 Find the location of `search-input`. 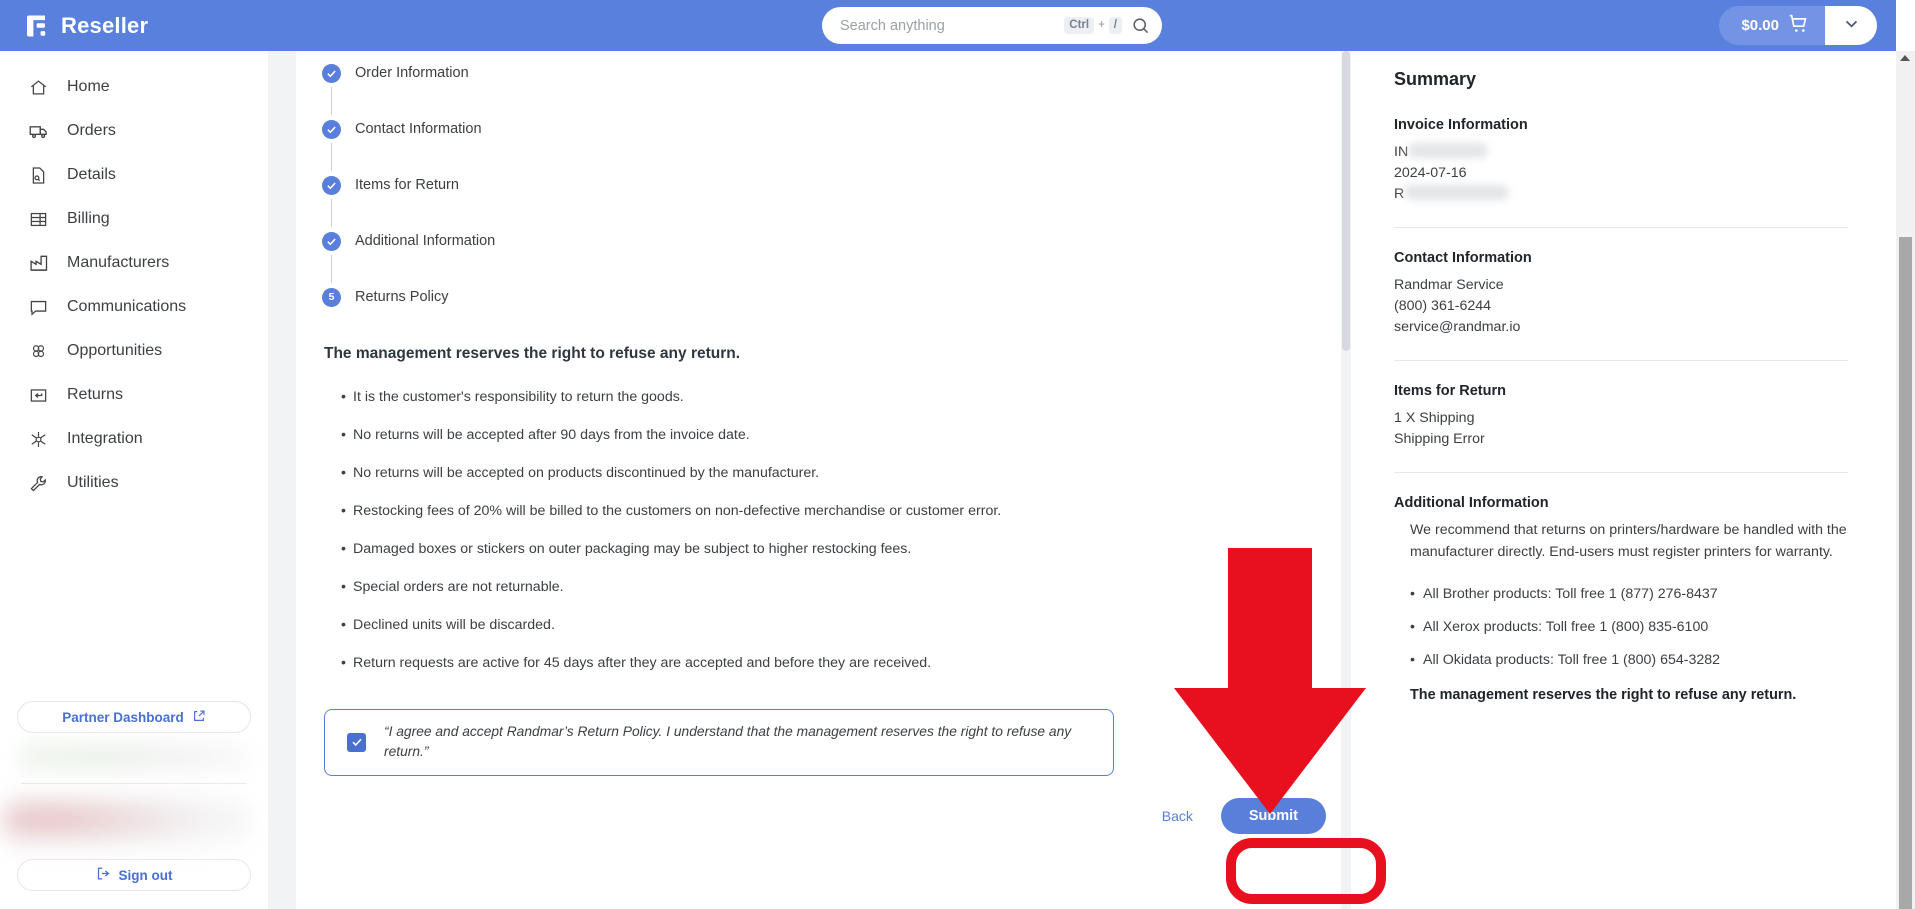

search-input is located at coordinates (952, 25).